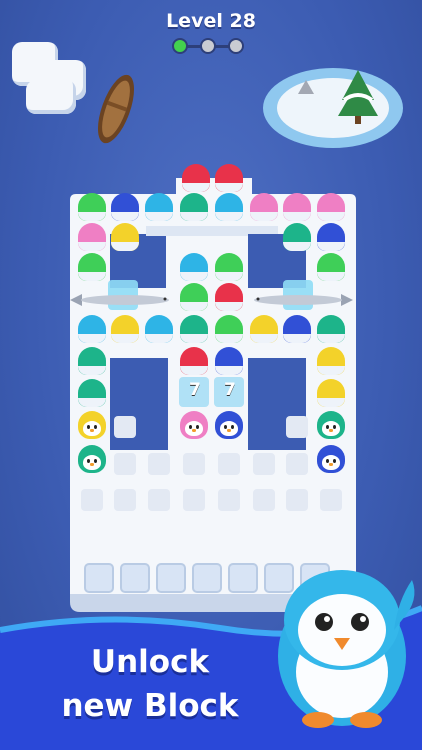 The image size is (422, 750). Describe the element at coordinates (119, 300) in the screenshot. I see `fish-icon-left` at that location.